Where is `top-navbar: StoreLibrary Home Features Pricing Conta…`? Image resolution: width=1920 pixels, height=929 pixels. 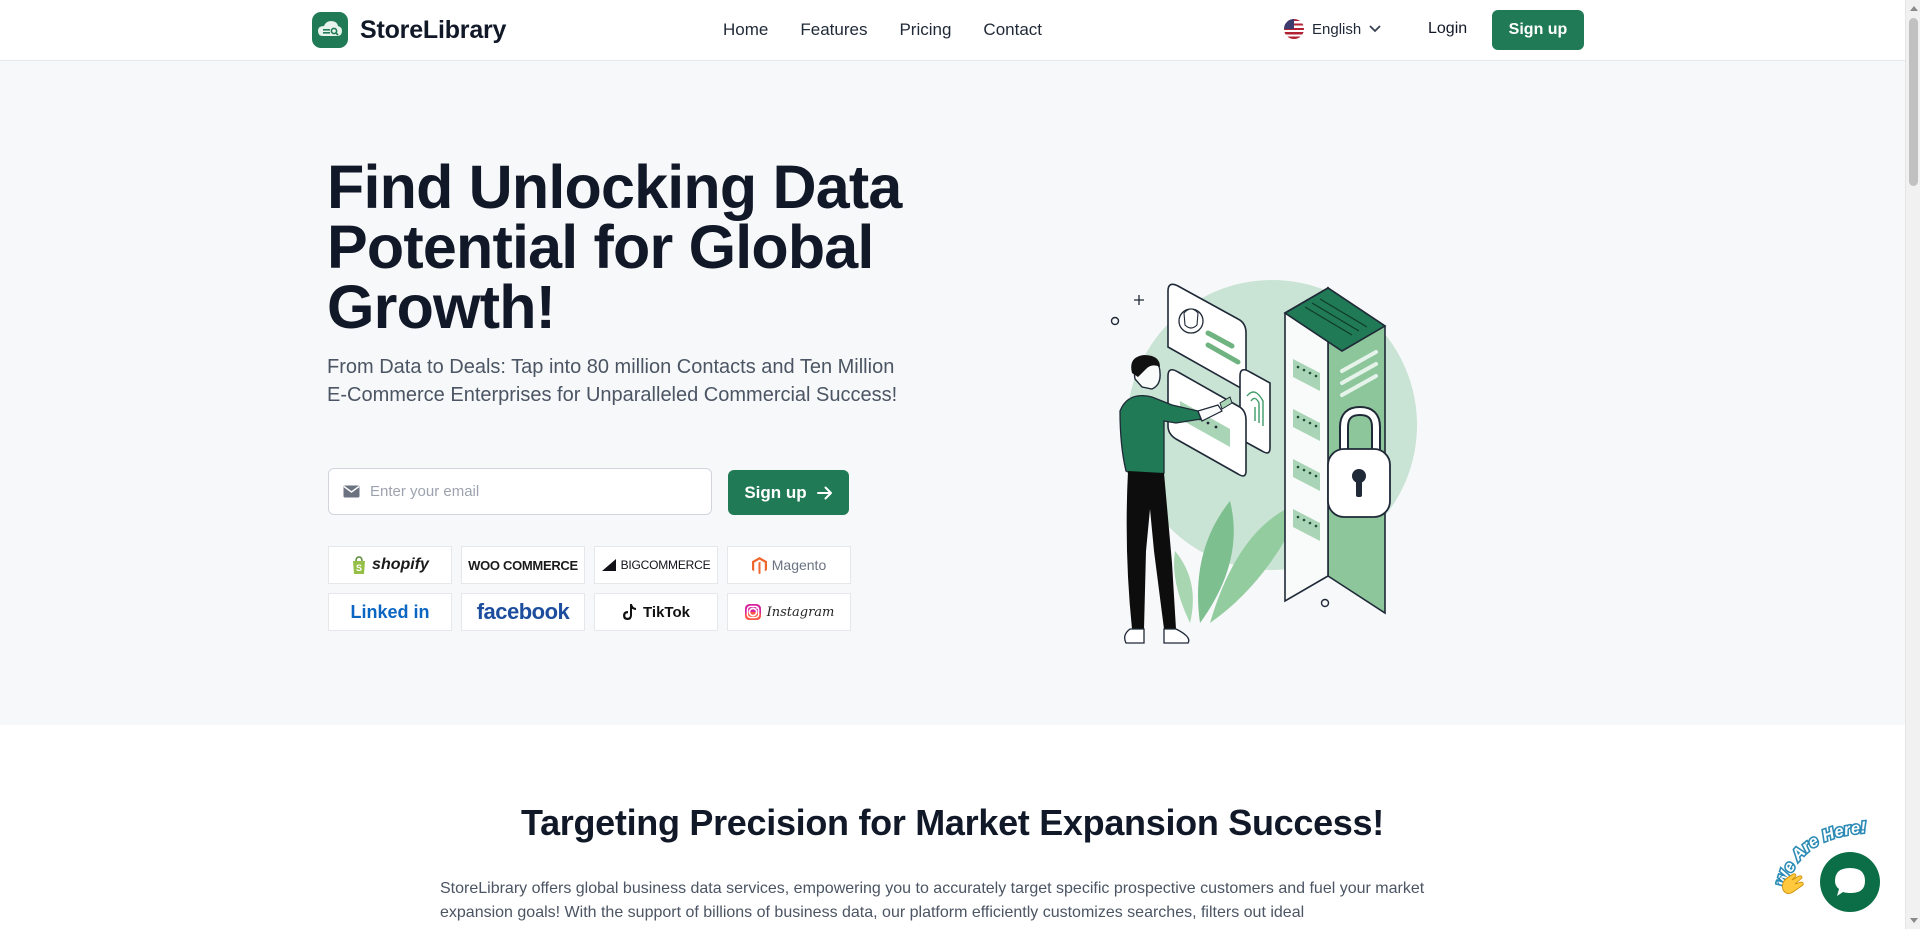 top-navbar: StoreLibrary Home Features Pricing Conta… is located at coordinates (952, 30).